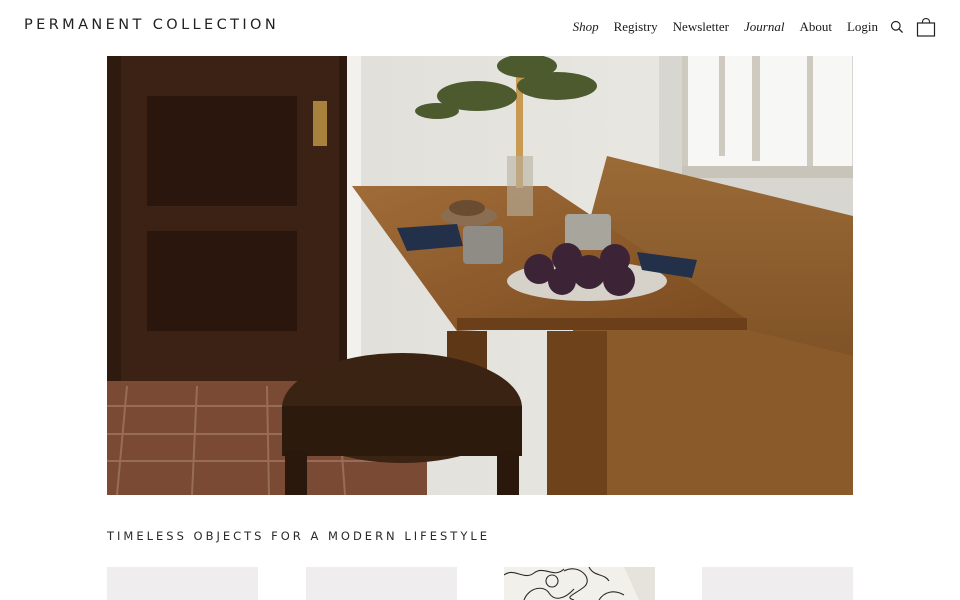  Describe the element at coordinates (701, 27) in the screenshot. I see `nav-link-newsletter: Newsletter` at that location.